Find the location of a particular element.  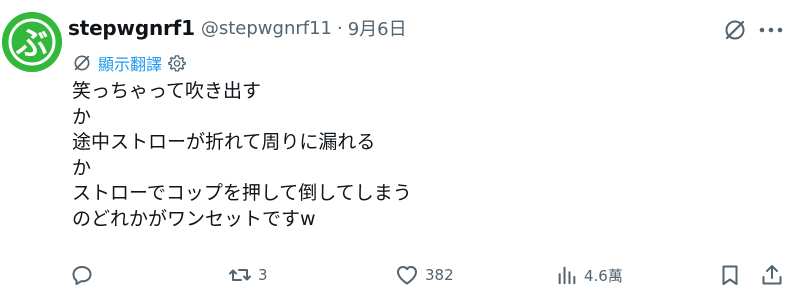

tweet-actions: 3 382 4.6萬 is located at coordinates (429, 275).